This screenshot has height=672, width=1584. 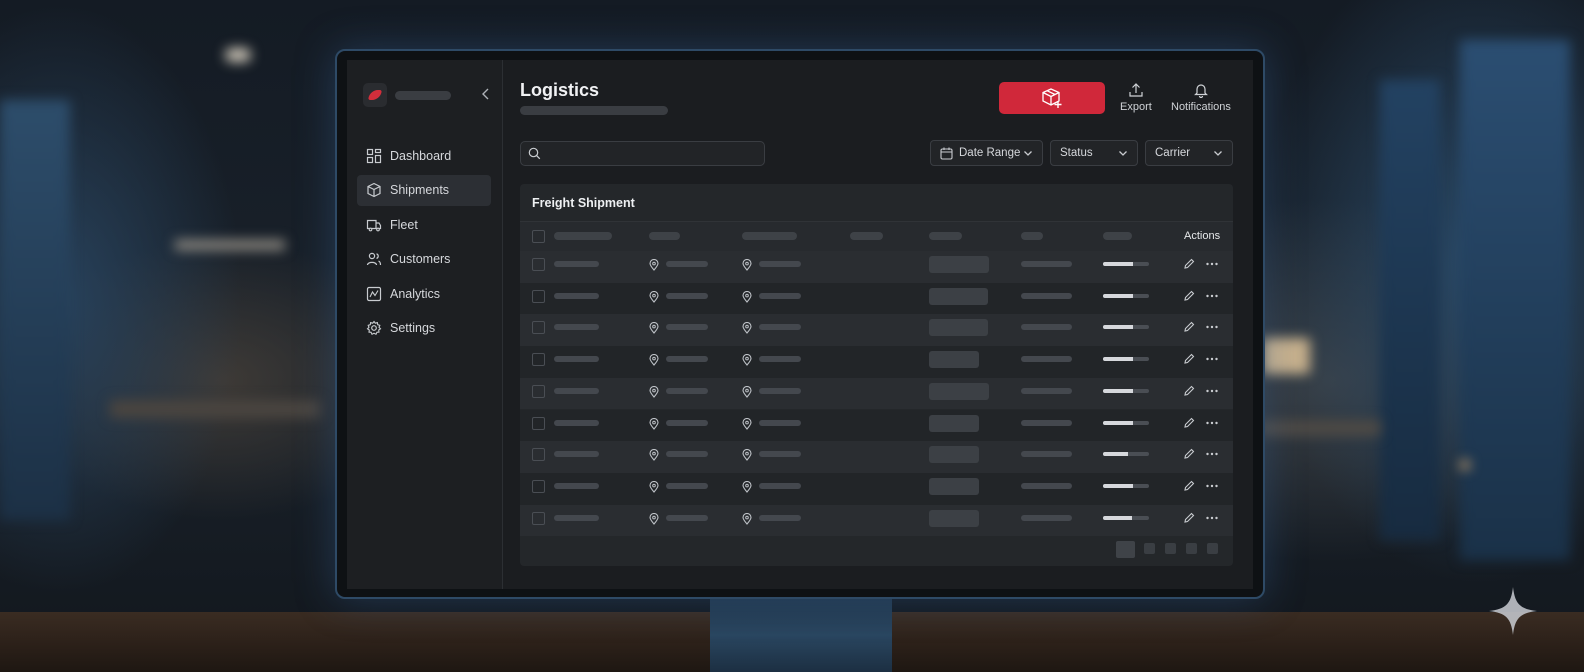 I want to click on sidebar-item-label: Customers, so click(x=420, y=259).